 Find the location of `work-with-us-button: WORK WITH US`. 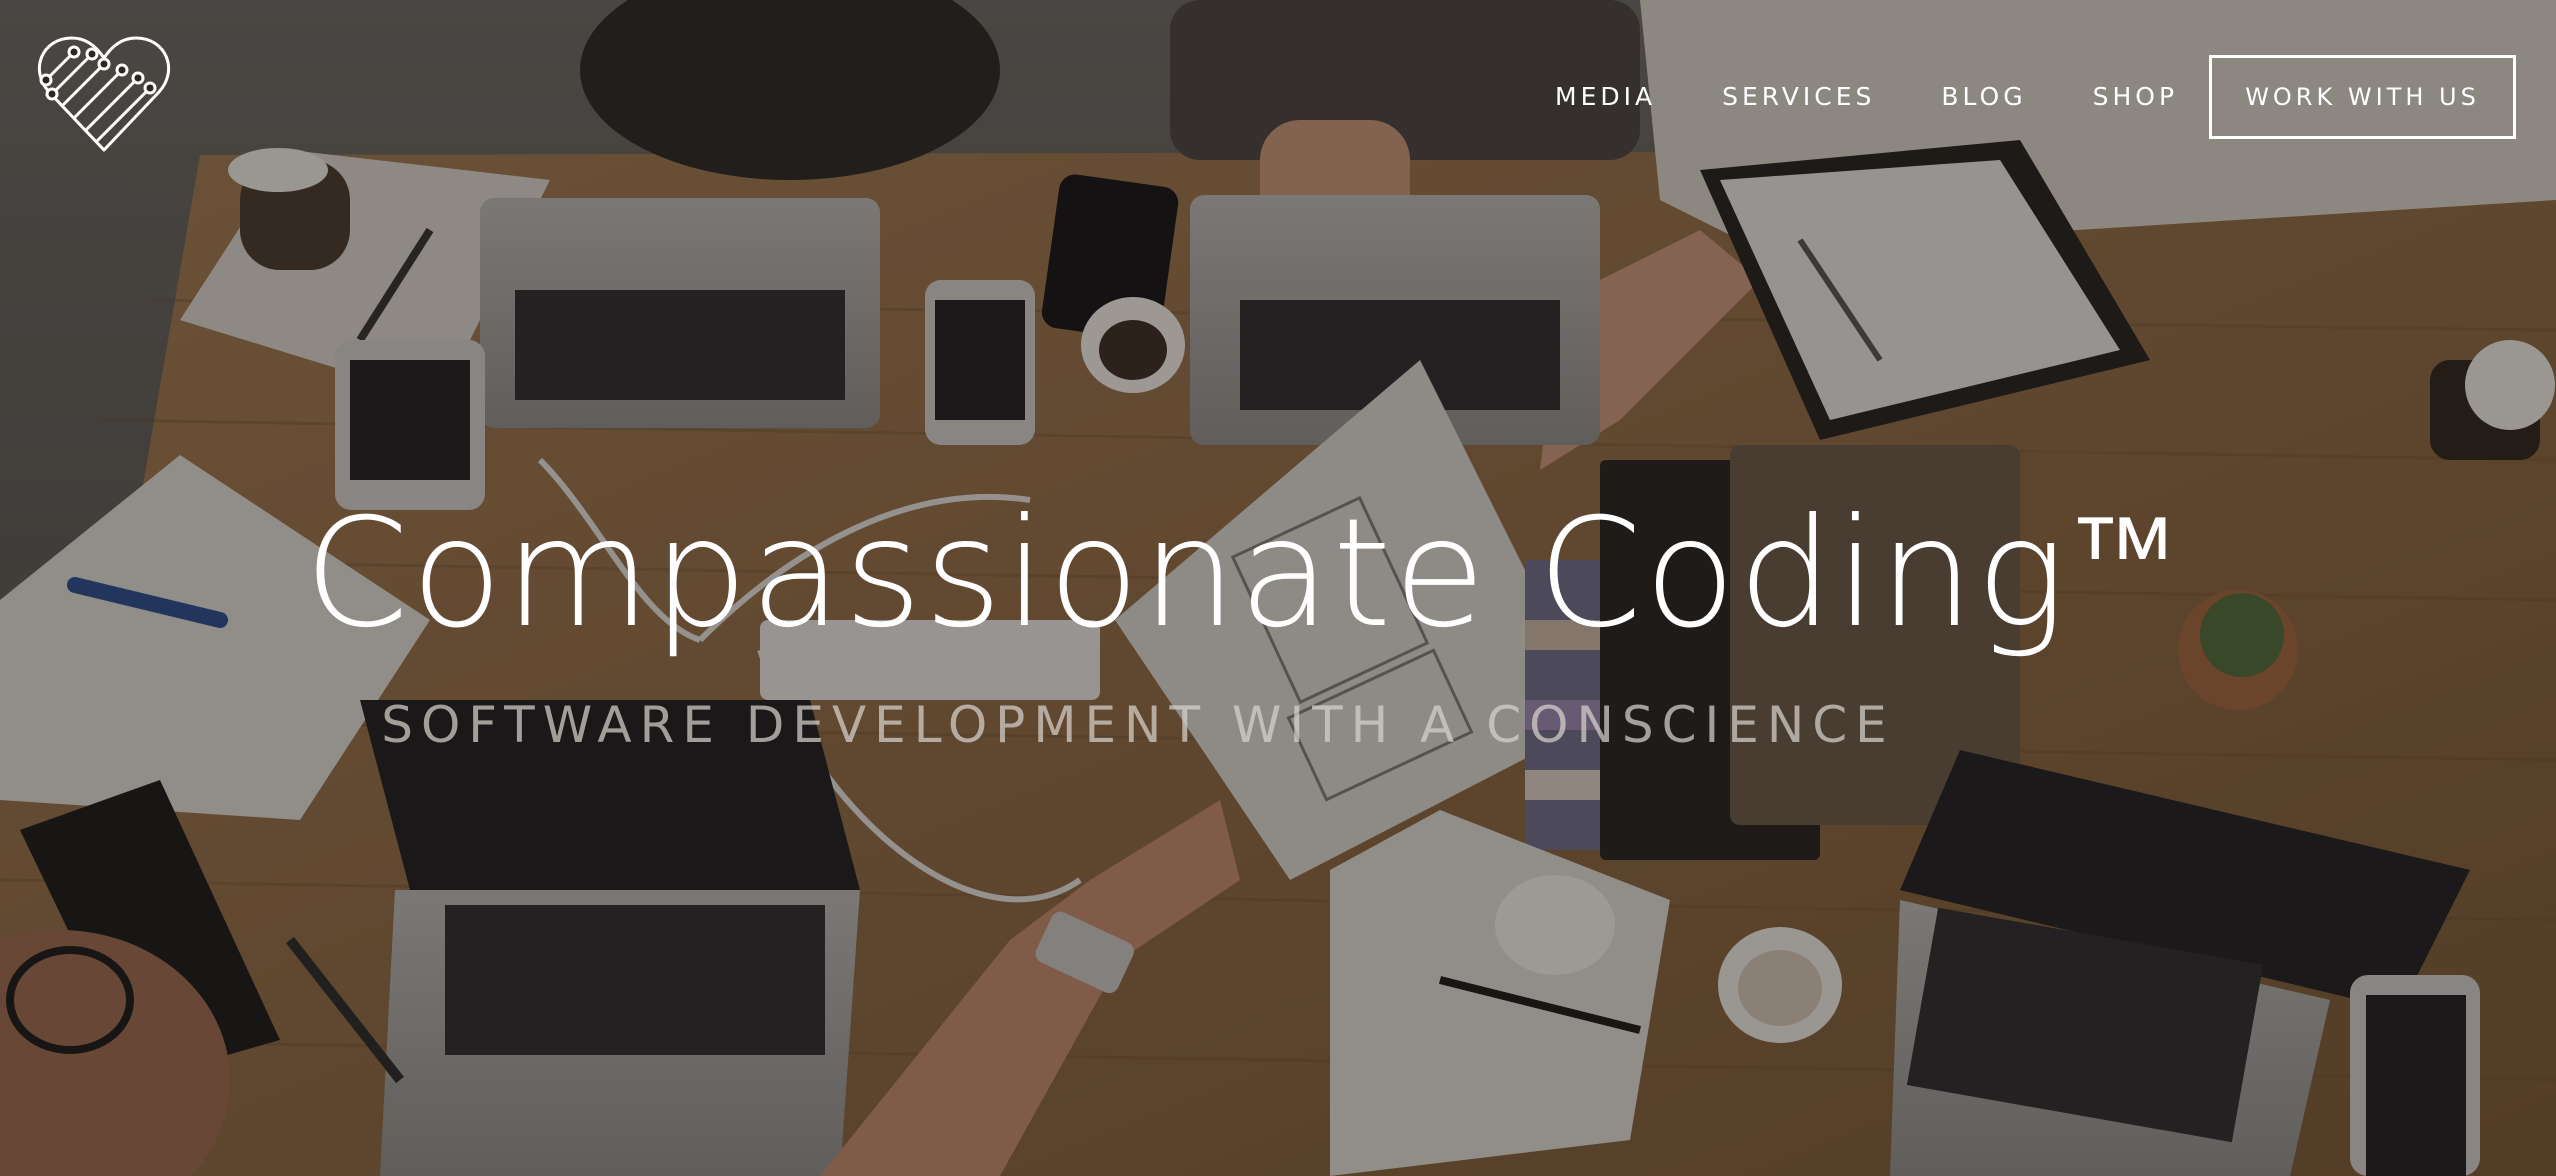

work-with-us-button: WORK WITH US is located at coordinates (2362, 97).